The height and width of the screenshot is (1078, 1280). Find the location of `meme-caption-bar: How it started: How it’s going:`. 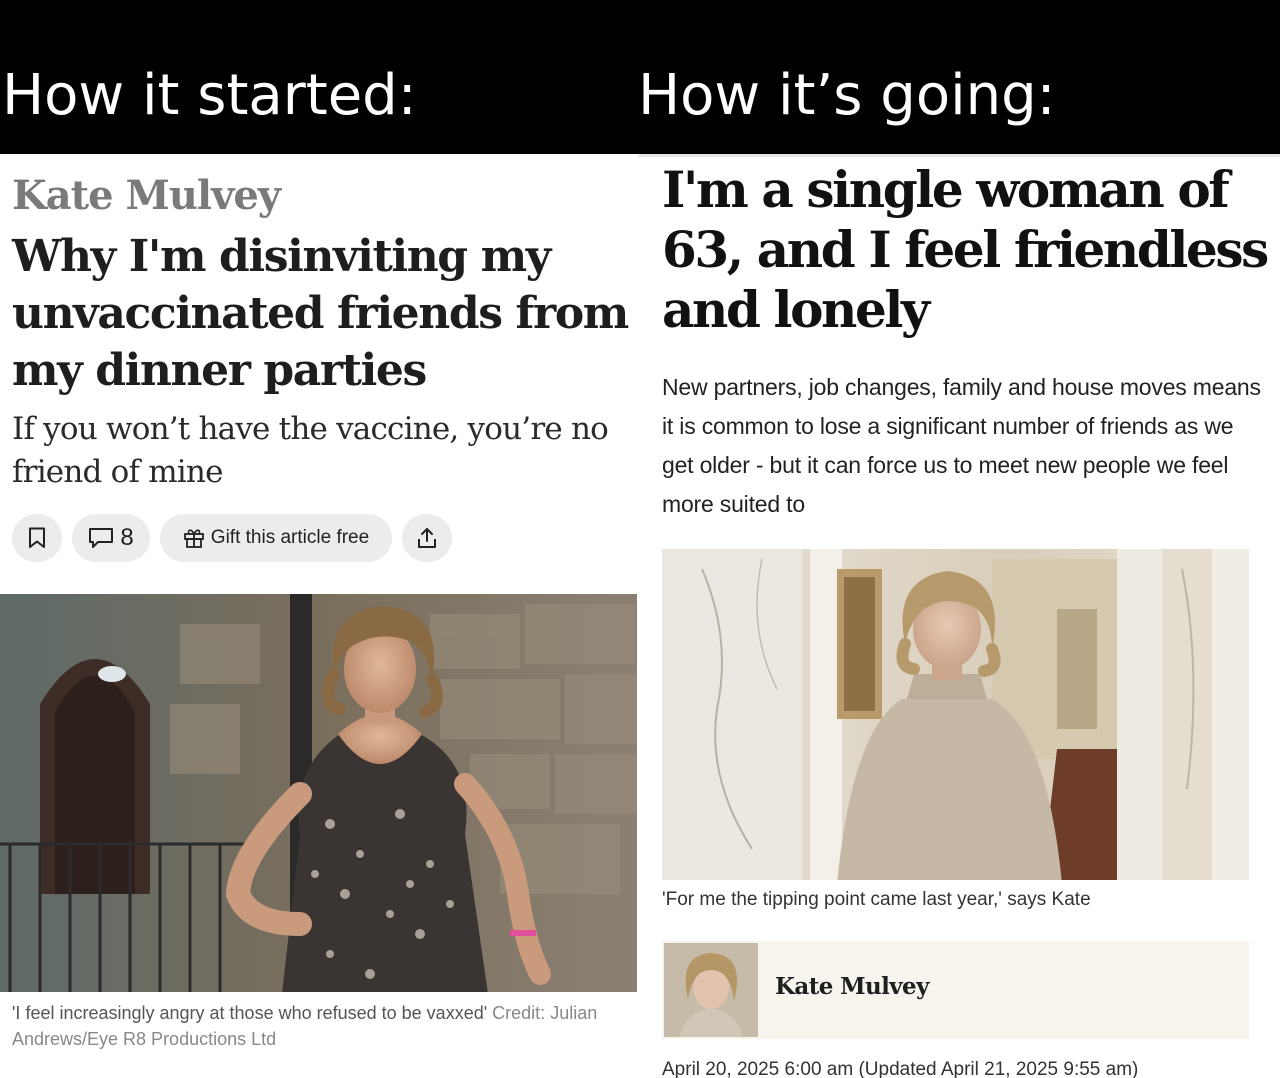

meme-caption-bar: How it started: How it’s going: is located at coordinates (640, 77).